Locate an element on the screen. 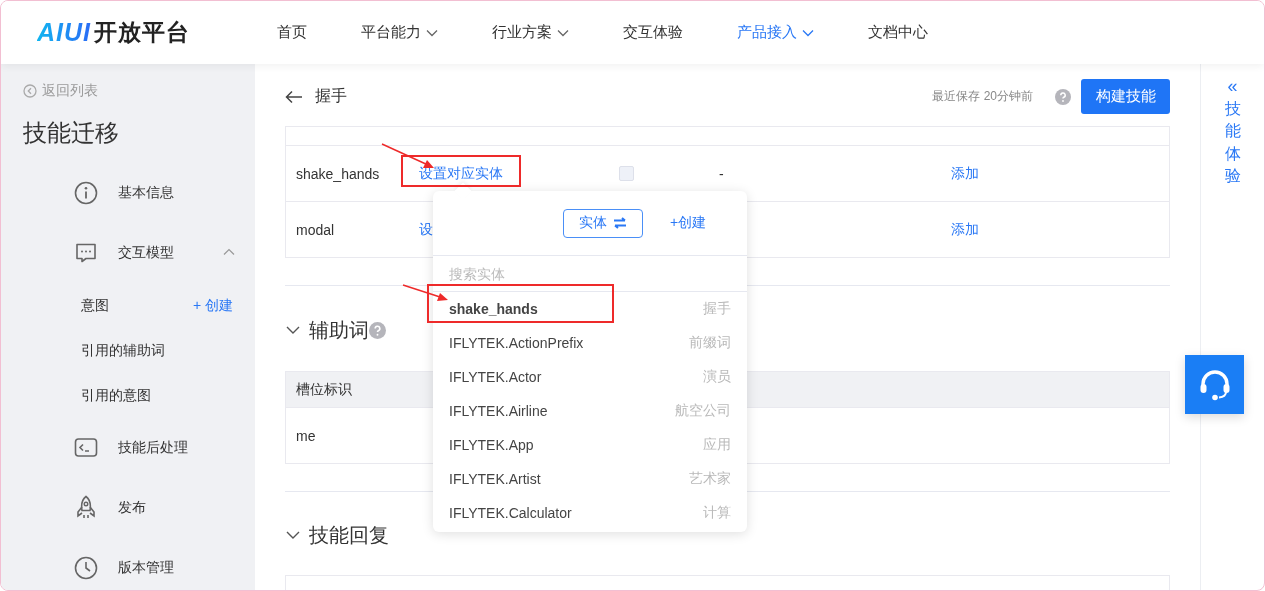 This screenshot has height=591, width=1265. logo-text: 开放平台 is located at coordinates (142, 32).